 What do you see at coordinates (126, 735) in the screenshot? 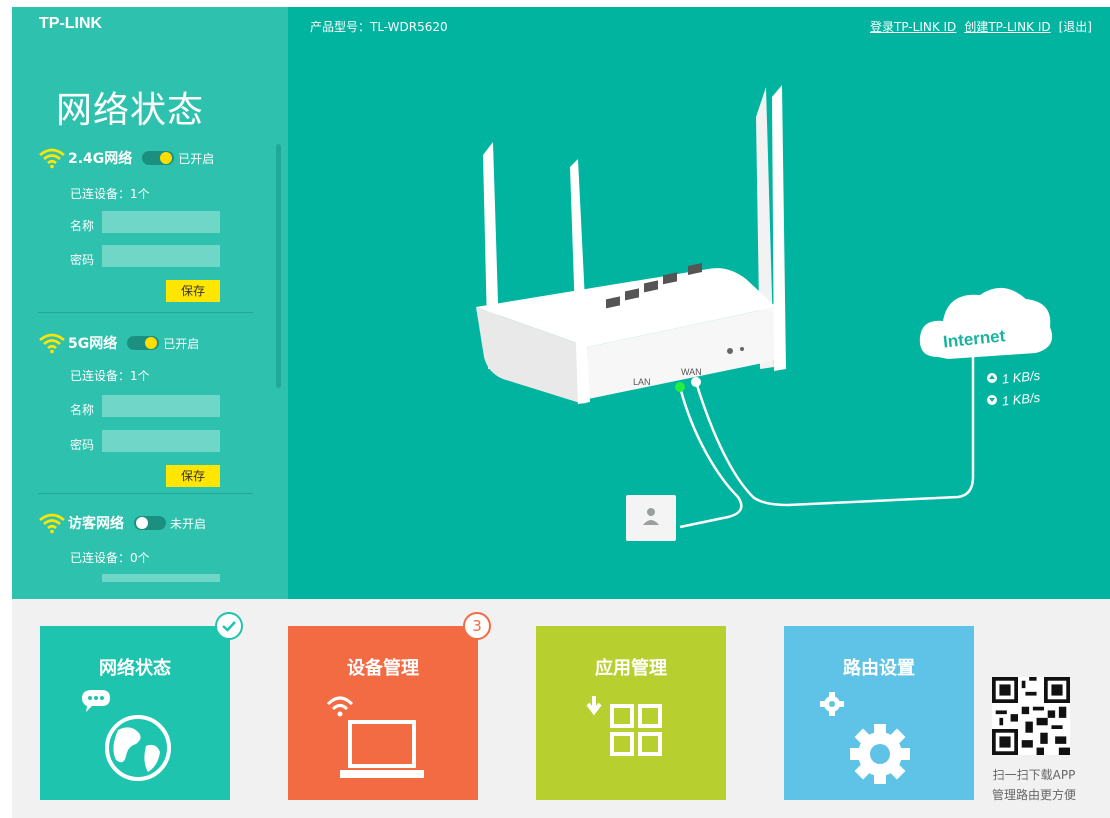
I see `globe-chat-icon` at bounding box center [126, 735].